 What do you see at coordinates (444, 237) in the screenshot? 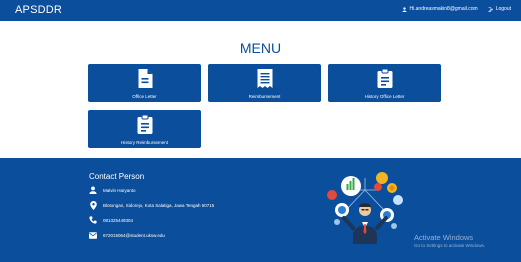
I see `watermark-title: Activate Windows` at bounding box center [444, 237].